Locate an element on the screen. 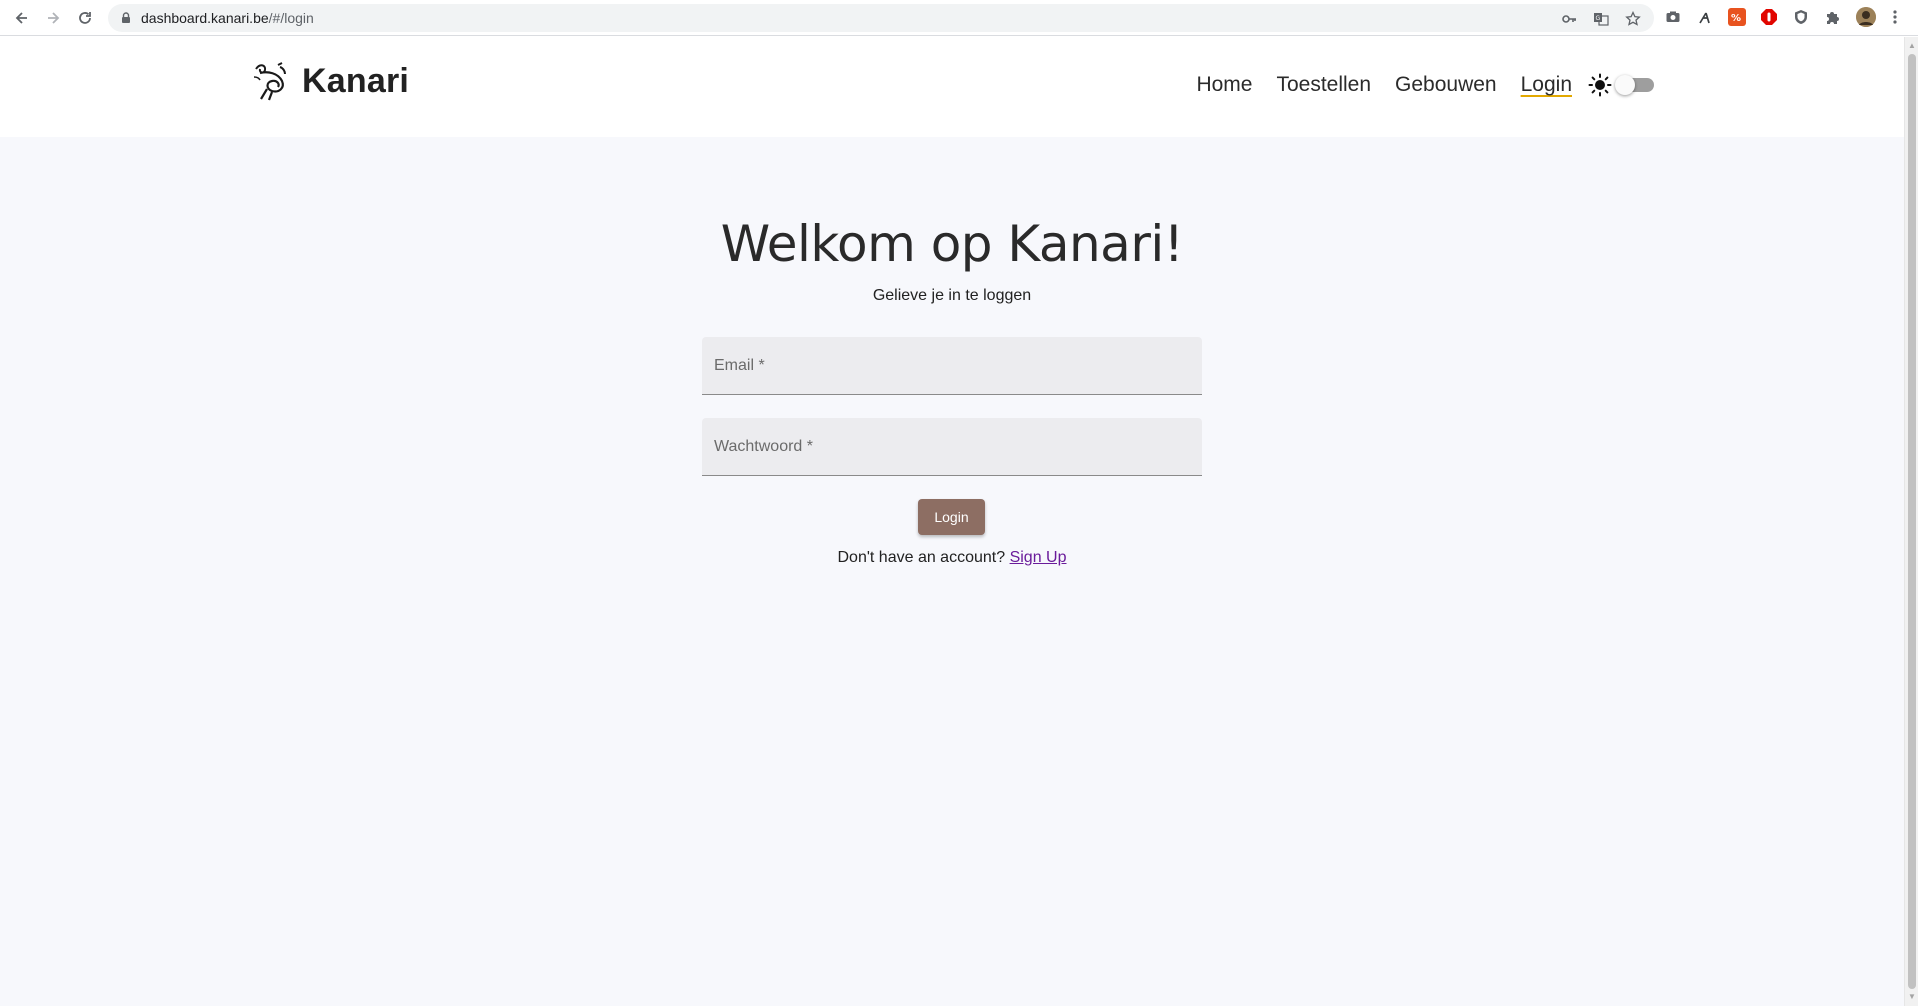 This screenshot has height=1006, width=1918. shield-extension-icon is located at coordinates (1801, 17).